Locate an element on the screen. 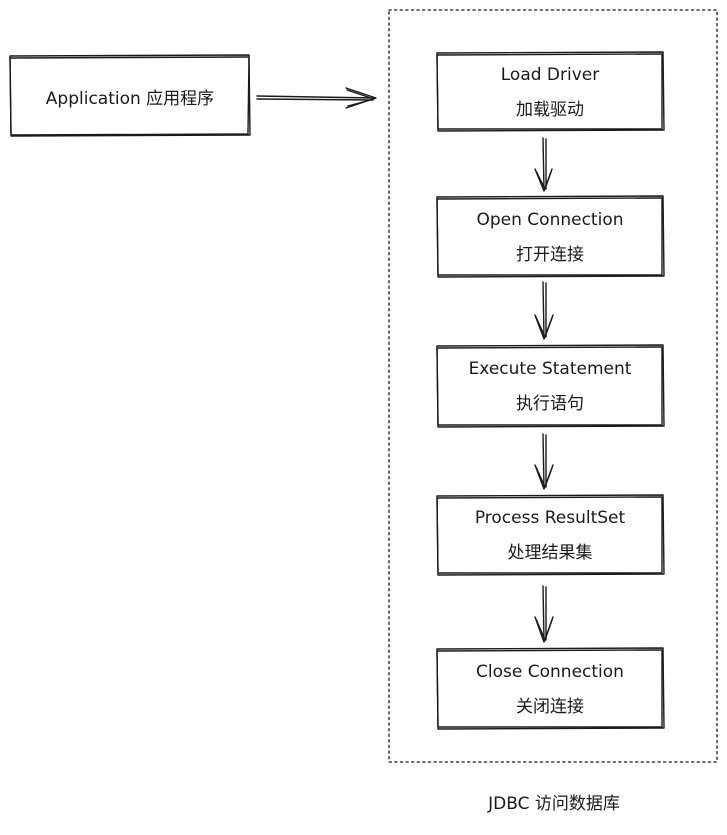  step-subtitle: 打开连接 is located at coordinates (550, 254).